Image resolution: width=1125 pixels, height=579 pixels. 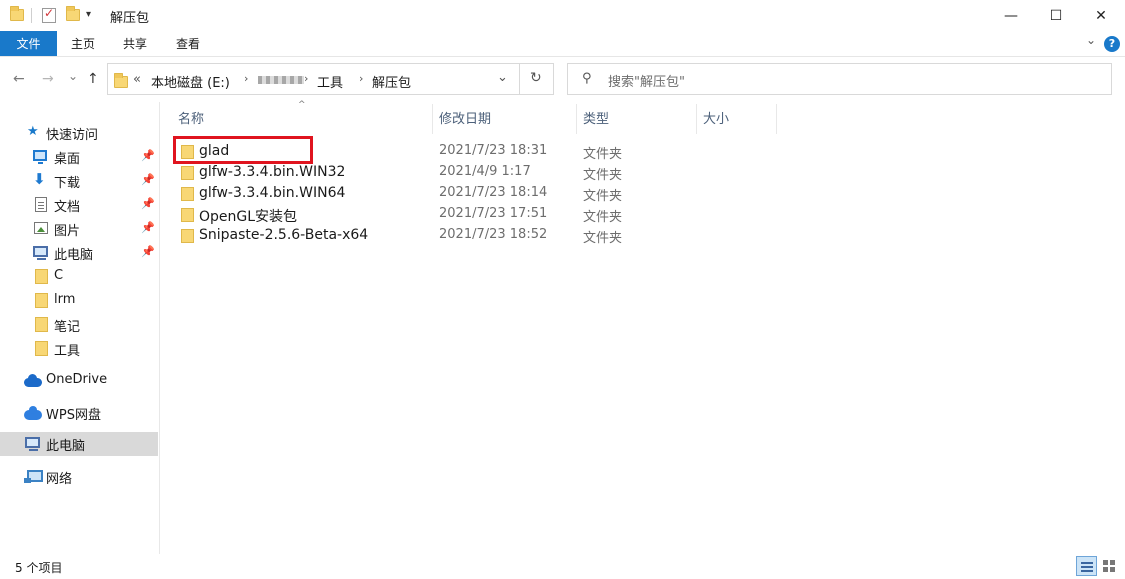 I want to click on sidebar-item-label: OneDrive, so click(x=77, y=379).